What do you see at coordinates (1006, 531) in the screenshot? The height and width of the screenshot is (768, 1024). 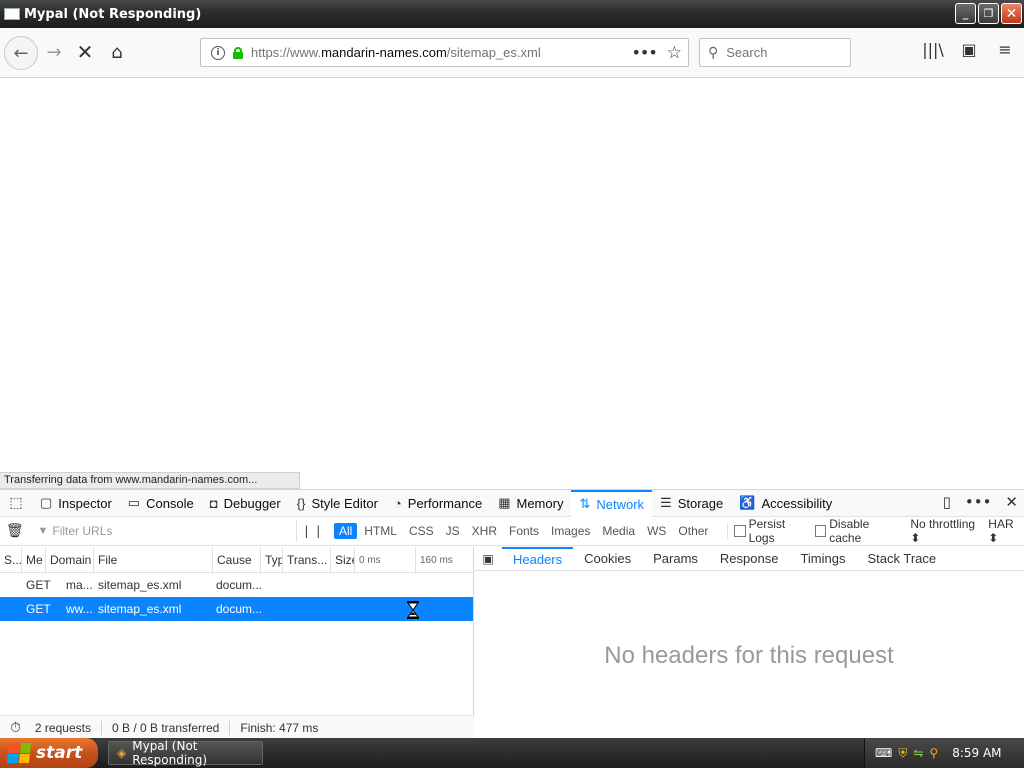 I see `har-menu: HAR ⬍` at bounding box center [1006, 531].